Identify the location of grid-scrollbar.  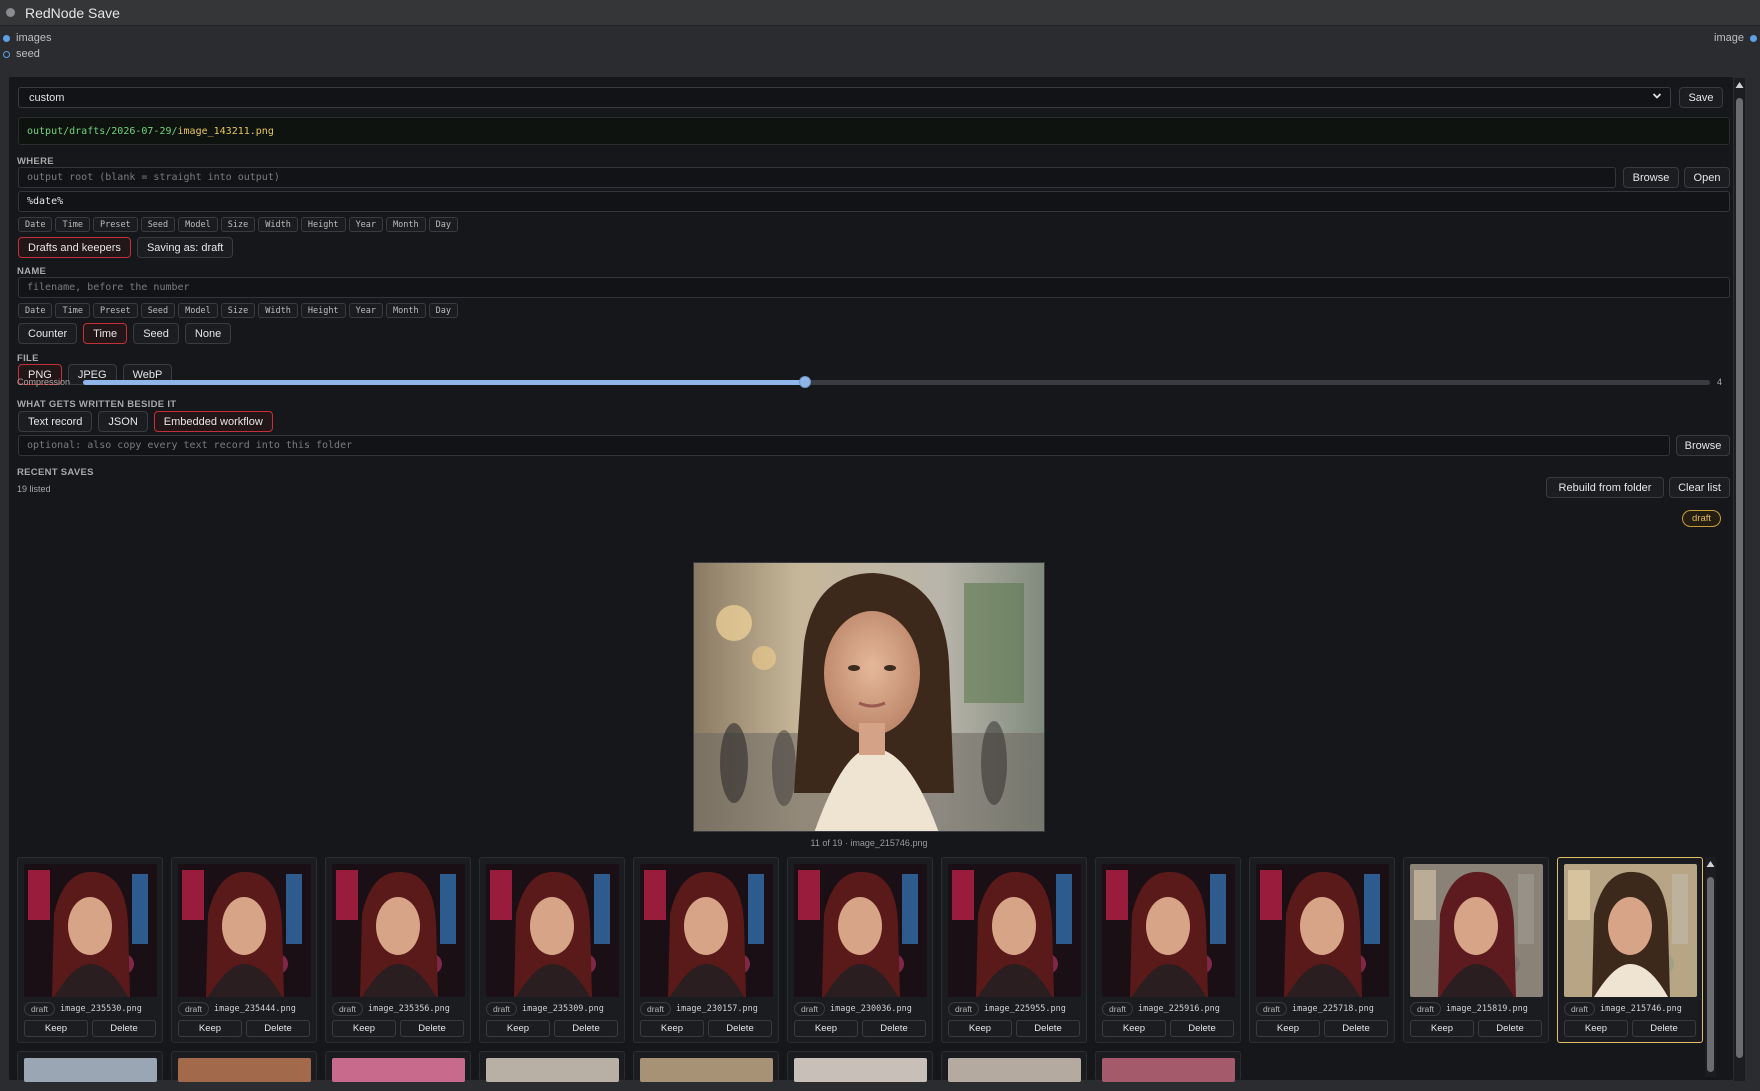
(1710, 967).